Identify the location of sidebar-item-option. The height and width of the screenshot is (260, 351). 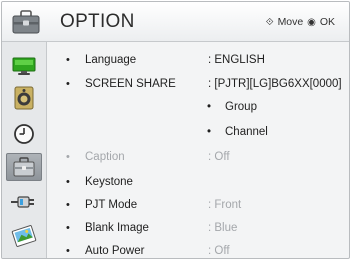
(24, 167).